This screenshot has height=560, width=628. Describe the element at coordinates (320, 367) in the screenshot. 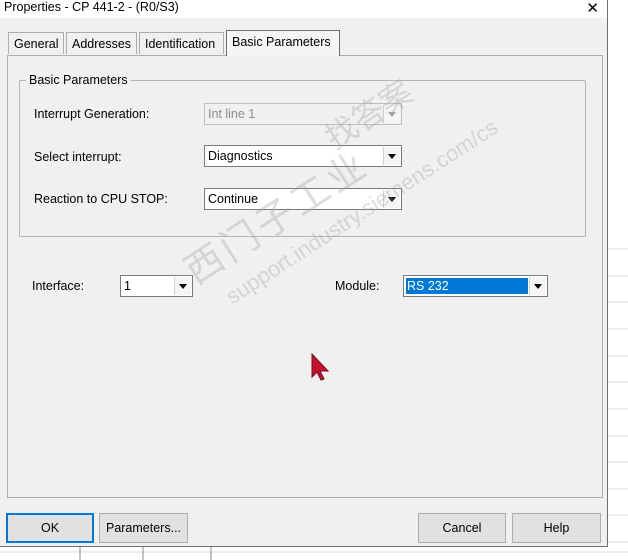

I see `mouse-cursor-icon` at that location.